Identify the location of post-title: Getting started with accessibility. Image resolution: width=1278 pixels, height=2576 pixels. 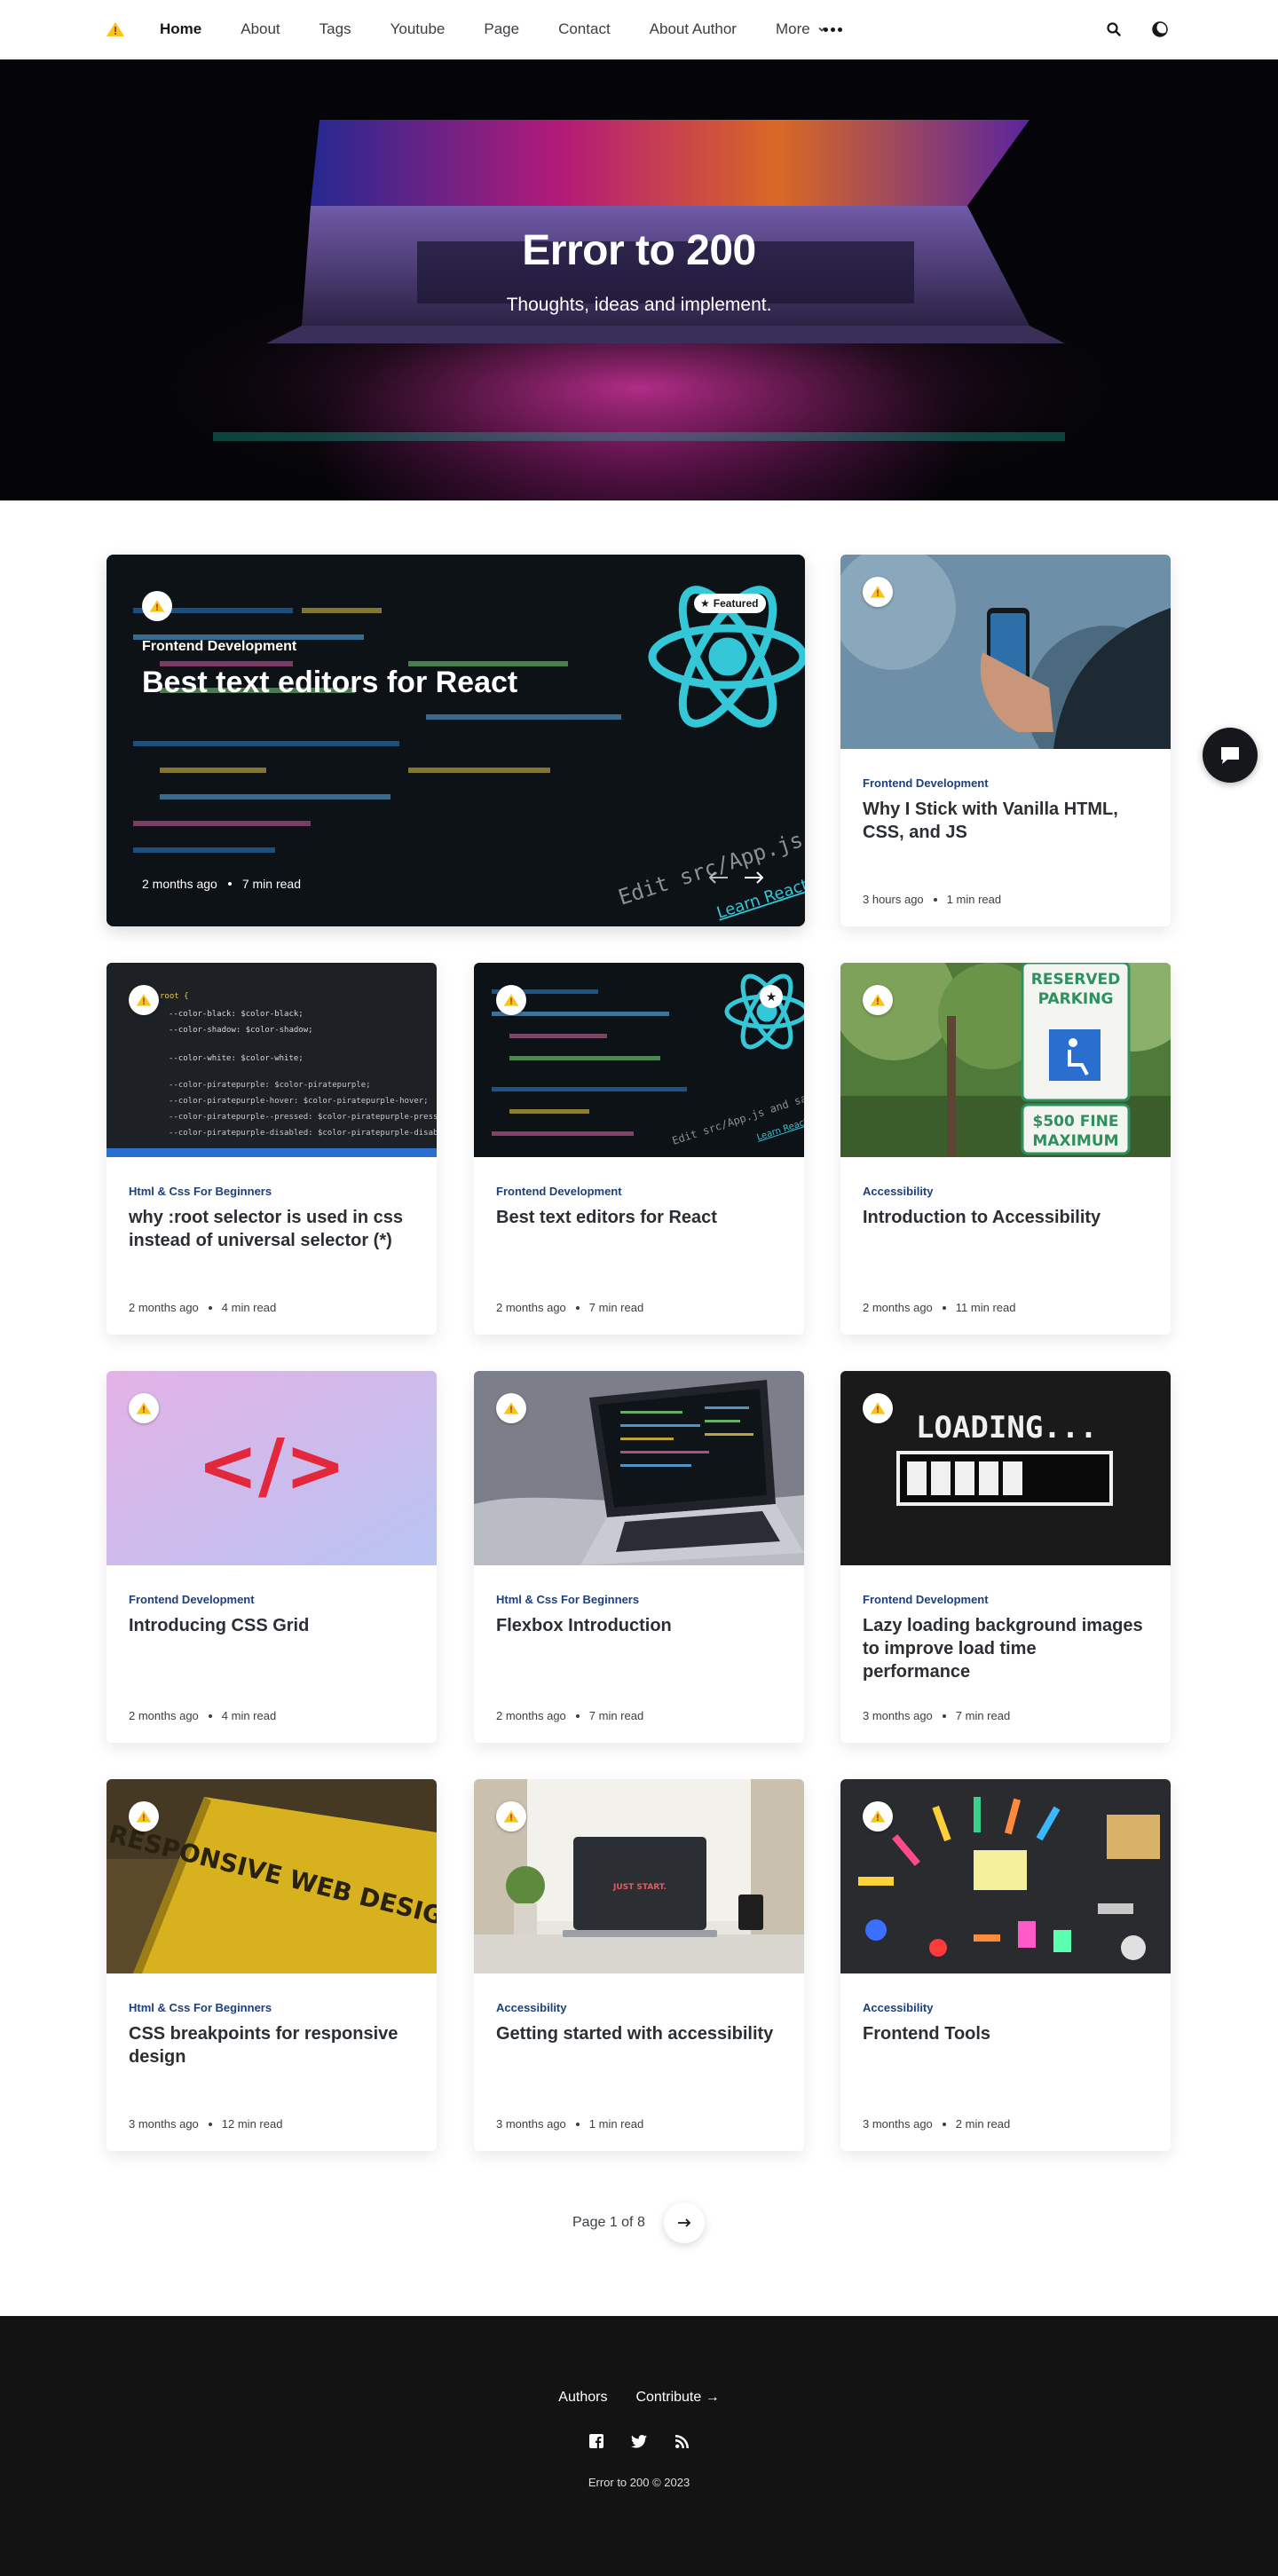
(639, 2034).